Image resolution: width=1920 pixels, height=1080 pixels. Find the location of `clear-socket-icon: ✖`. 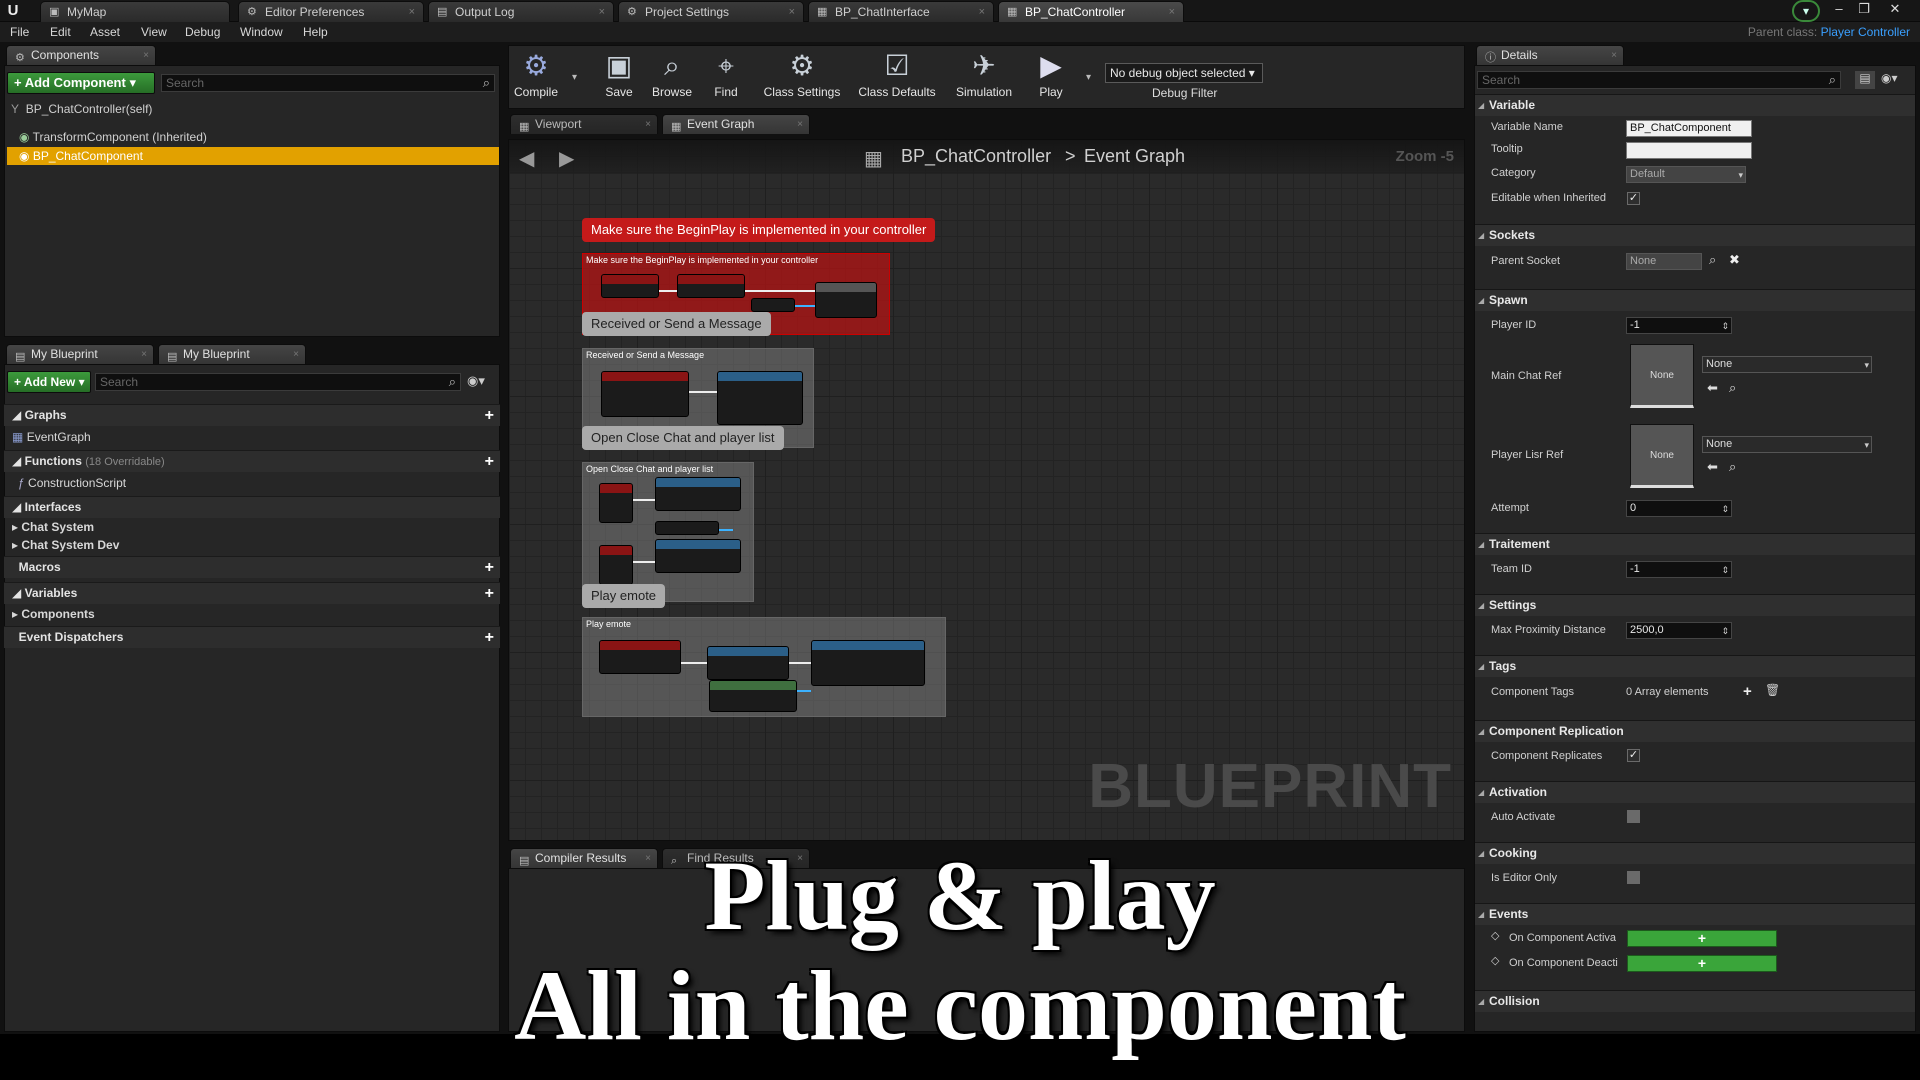

clear-socket-icon: ✖ is located at coordinates (1734, 260).